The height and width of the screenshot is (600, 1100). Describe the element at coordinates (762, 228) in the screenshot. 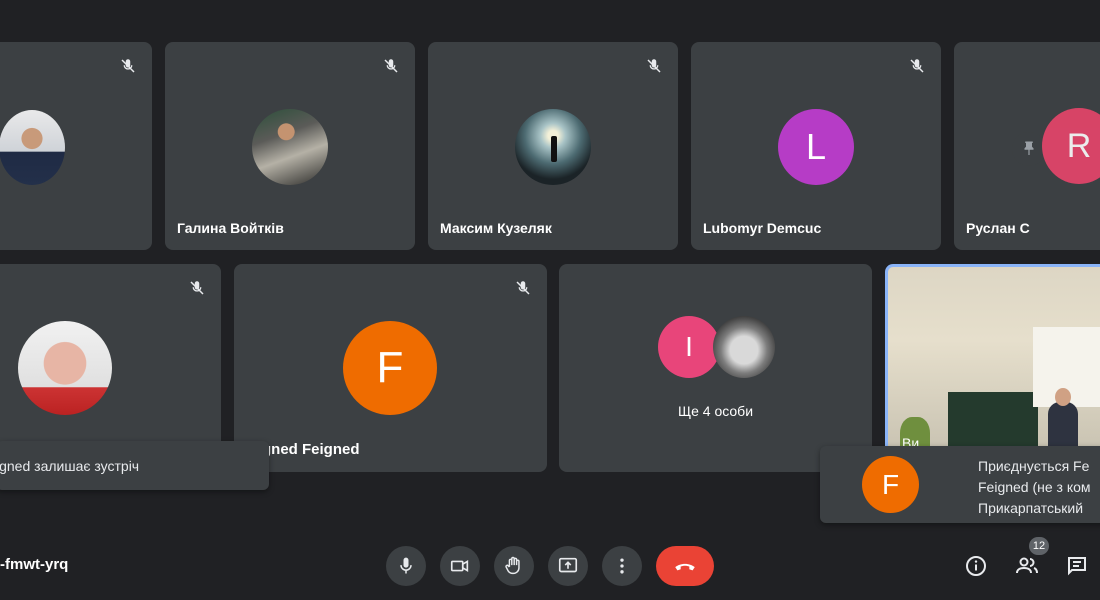

I see `participant-name: Lubomyr Demcuc` at that location.